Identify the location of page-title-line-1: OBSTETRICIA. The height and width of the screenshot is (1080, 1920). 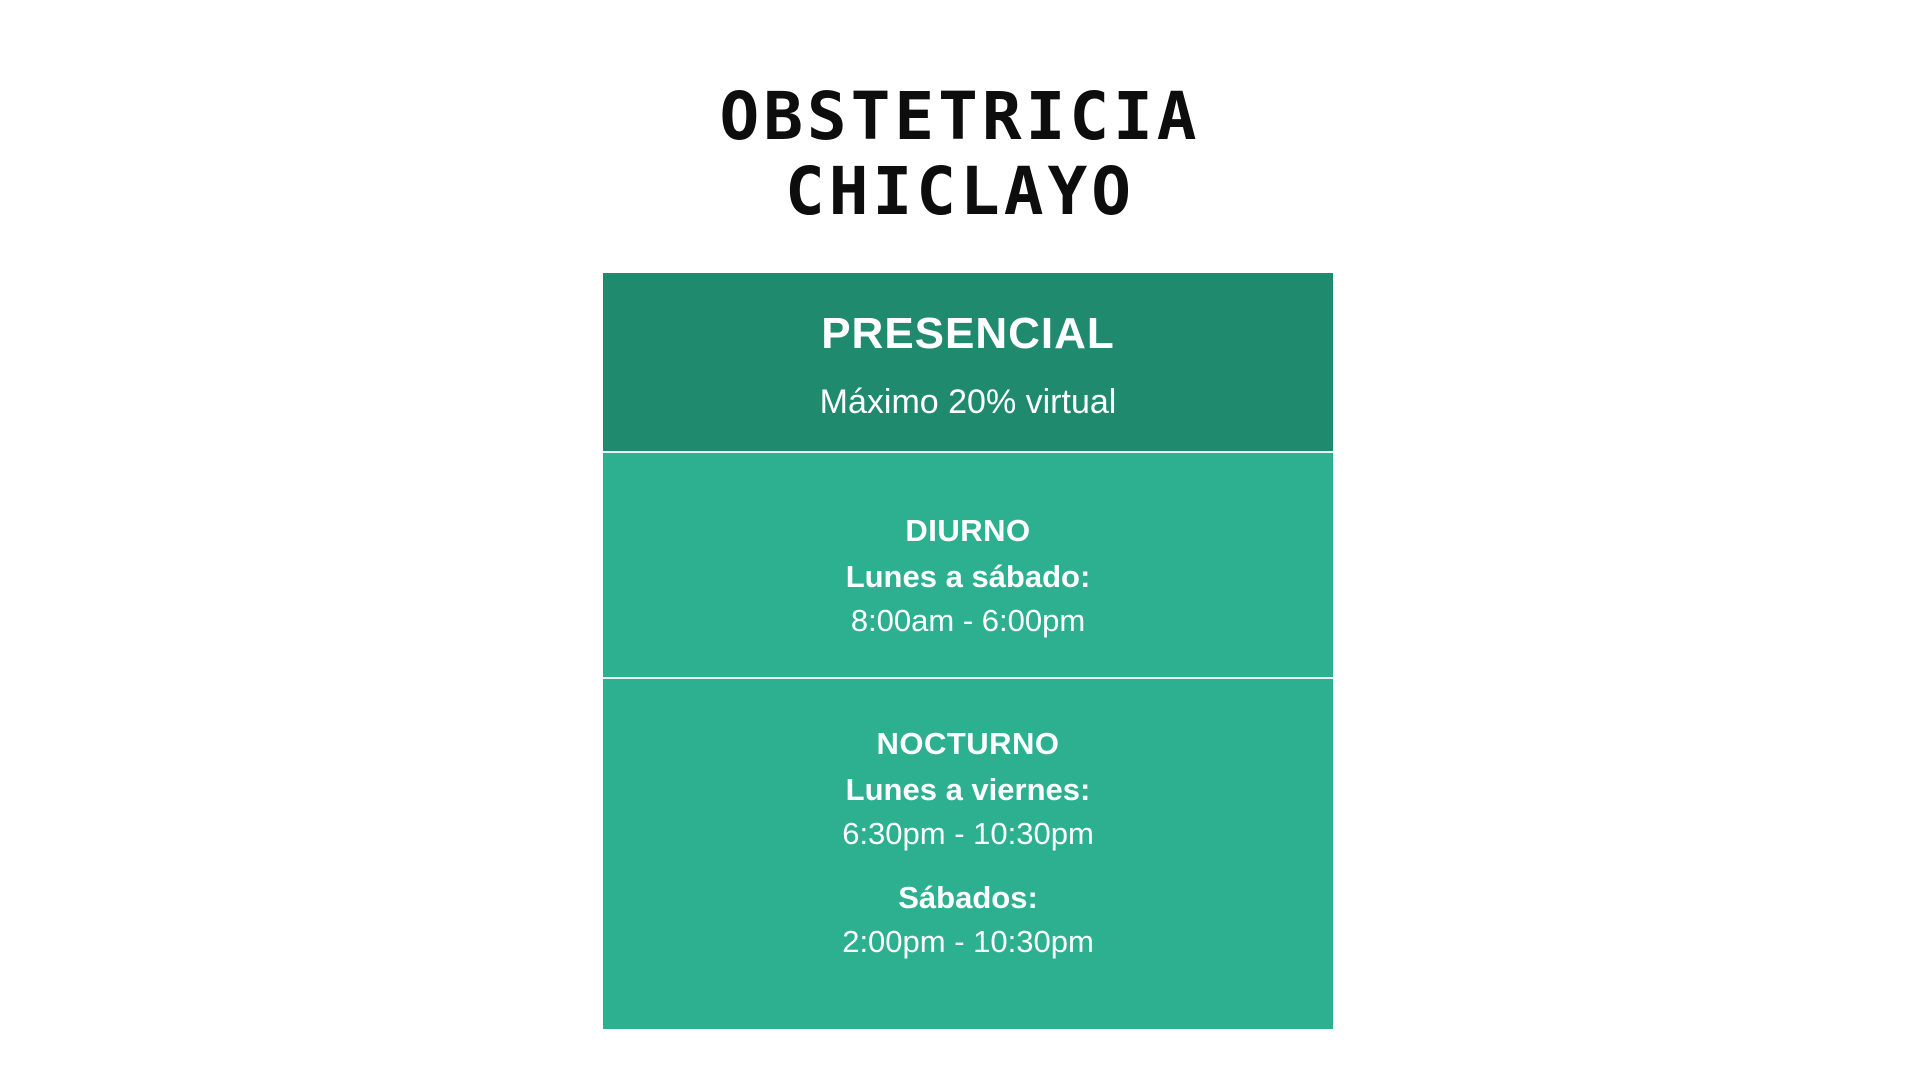
(960, 116).